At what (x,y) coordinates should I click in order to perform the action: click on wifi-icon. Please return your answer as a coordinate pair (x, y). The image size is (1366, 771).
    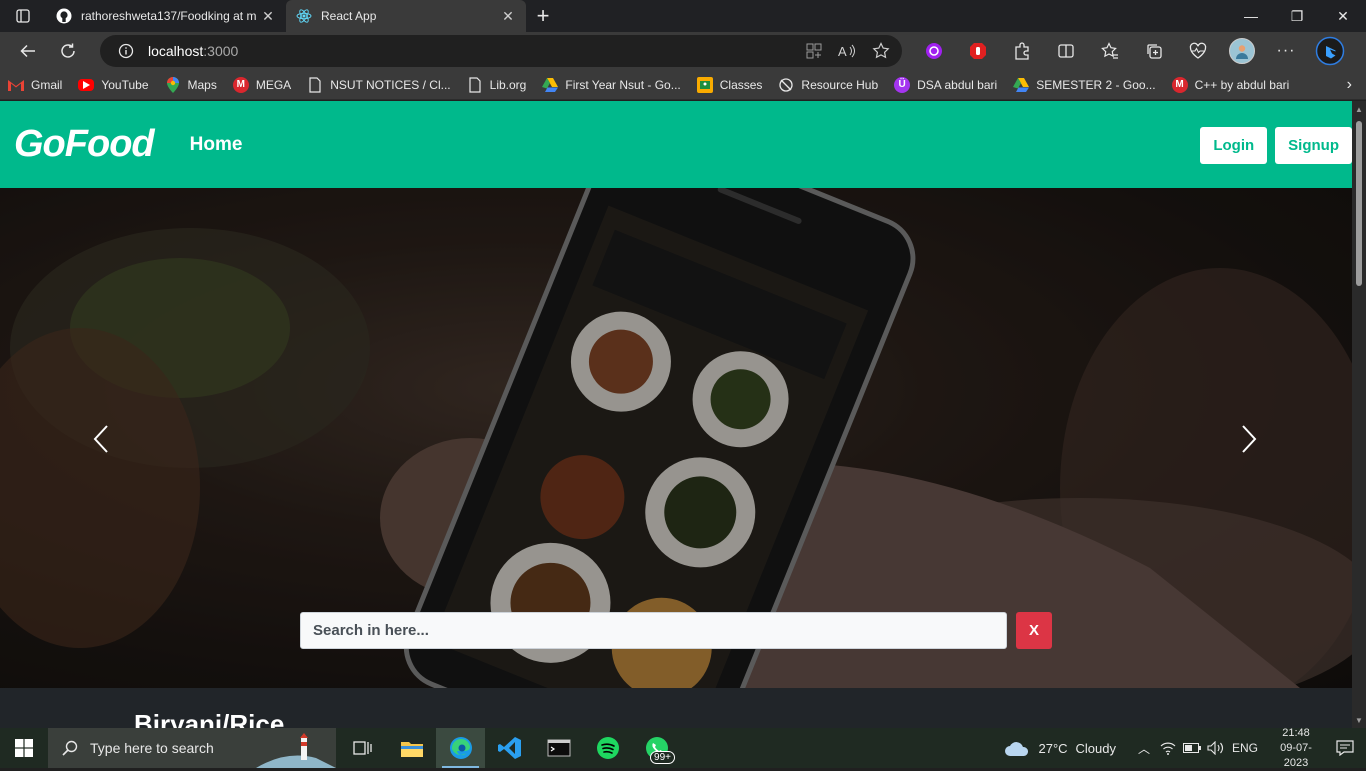
    Looking at the image, I should click on (1168, 748).